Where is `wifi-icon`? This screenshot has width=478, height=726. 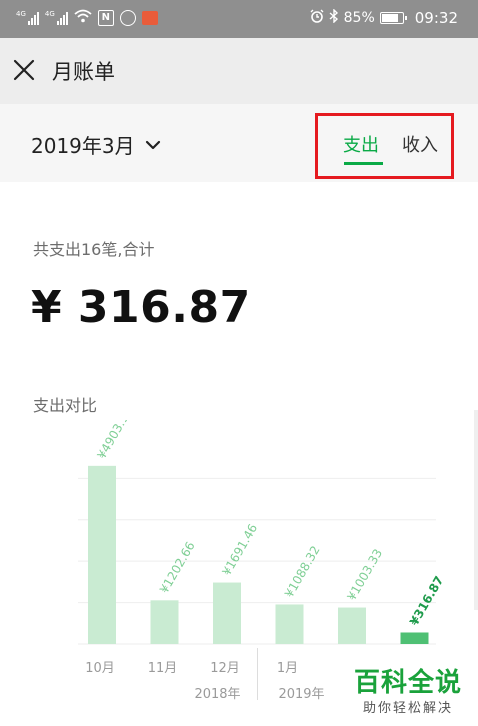 wifi-icon is located at coordinates (83, 18).